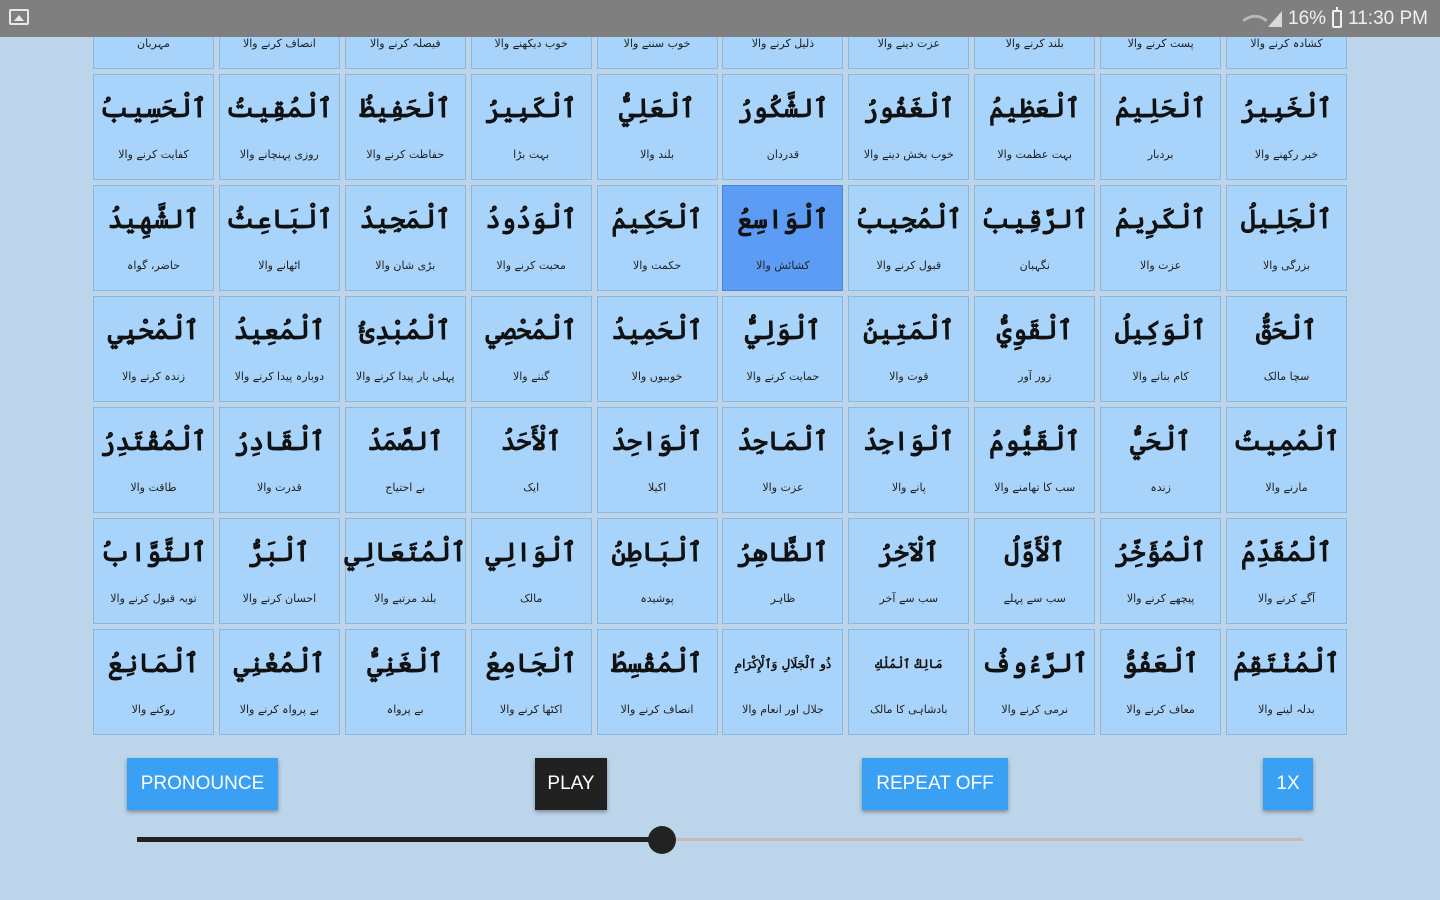 The height and width of the screenshot is (900, 1440). I want to click on name-cell: ٱلْمُنْتَقِمُ بدلہ لینے والا, so click(1287, 682).